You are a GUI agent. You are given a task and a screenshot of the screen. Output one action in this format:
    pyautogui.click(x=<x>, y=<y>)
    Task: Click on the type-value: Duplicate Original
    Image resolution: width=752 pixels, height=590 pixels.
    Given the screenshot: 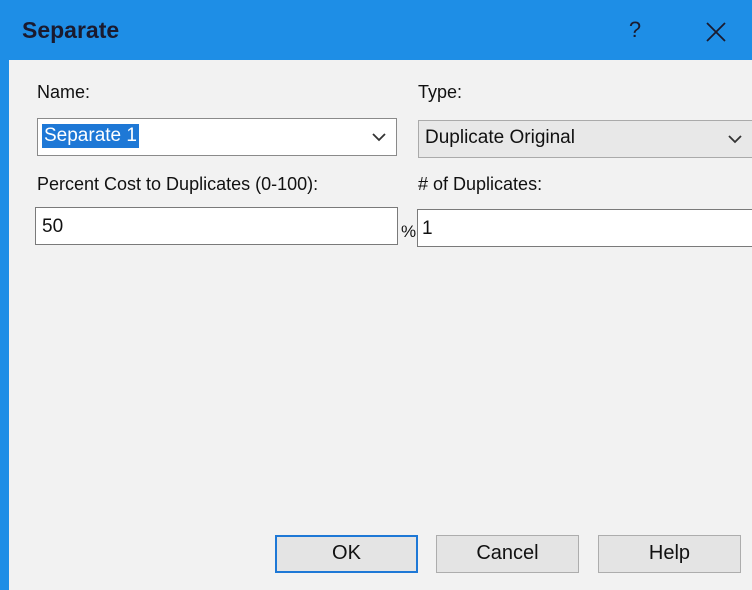 What is the action you would take?
    pyautogui.click(x=500, y=137)
    